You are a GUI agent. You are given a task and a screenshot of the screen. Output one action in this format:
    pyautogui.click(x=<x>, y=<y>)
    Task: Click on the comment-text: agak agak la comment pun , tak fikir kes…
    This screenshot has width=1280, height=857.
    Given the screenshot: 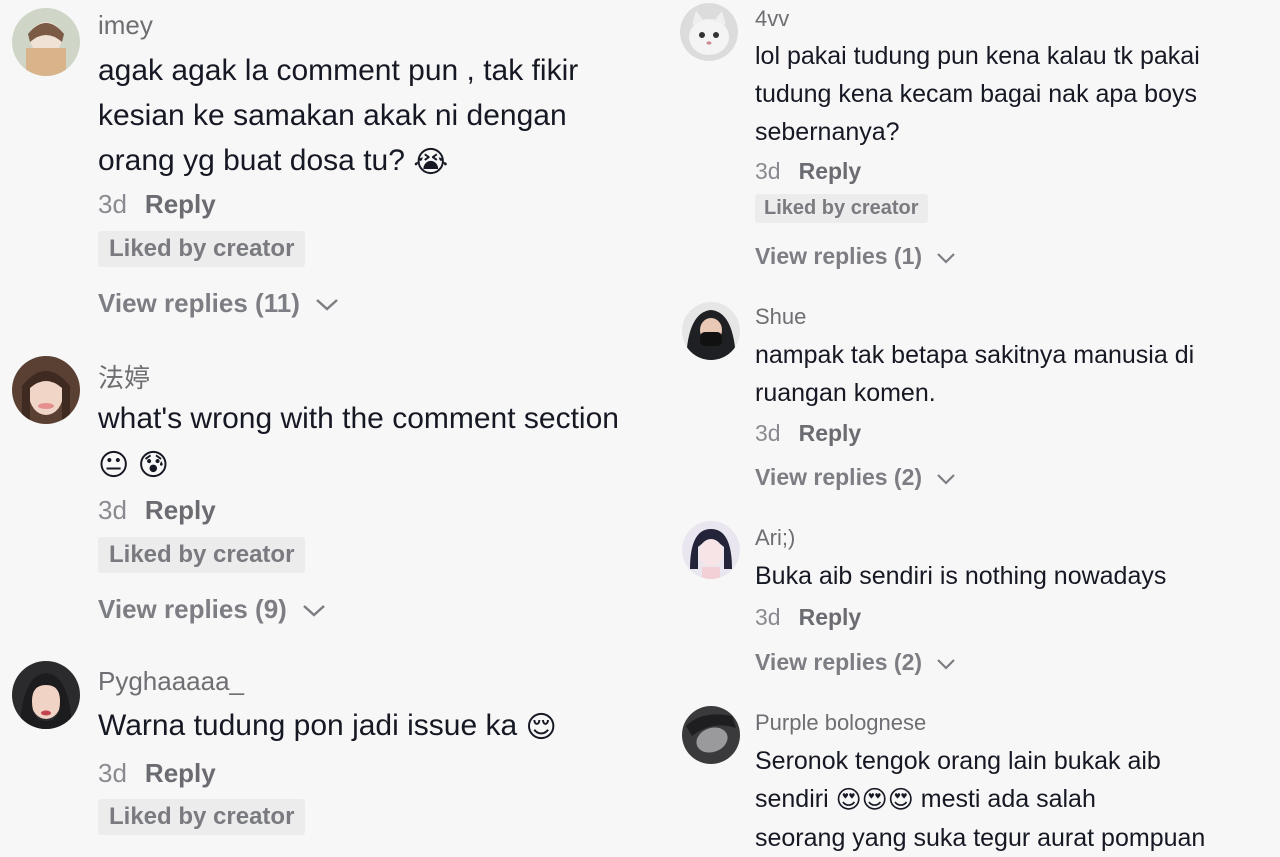 What is the action you would take?
    pyautogui.click(x=363, y=116)
    